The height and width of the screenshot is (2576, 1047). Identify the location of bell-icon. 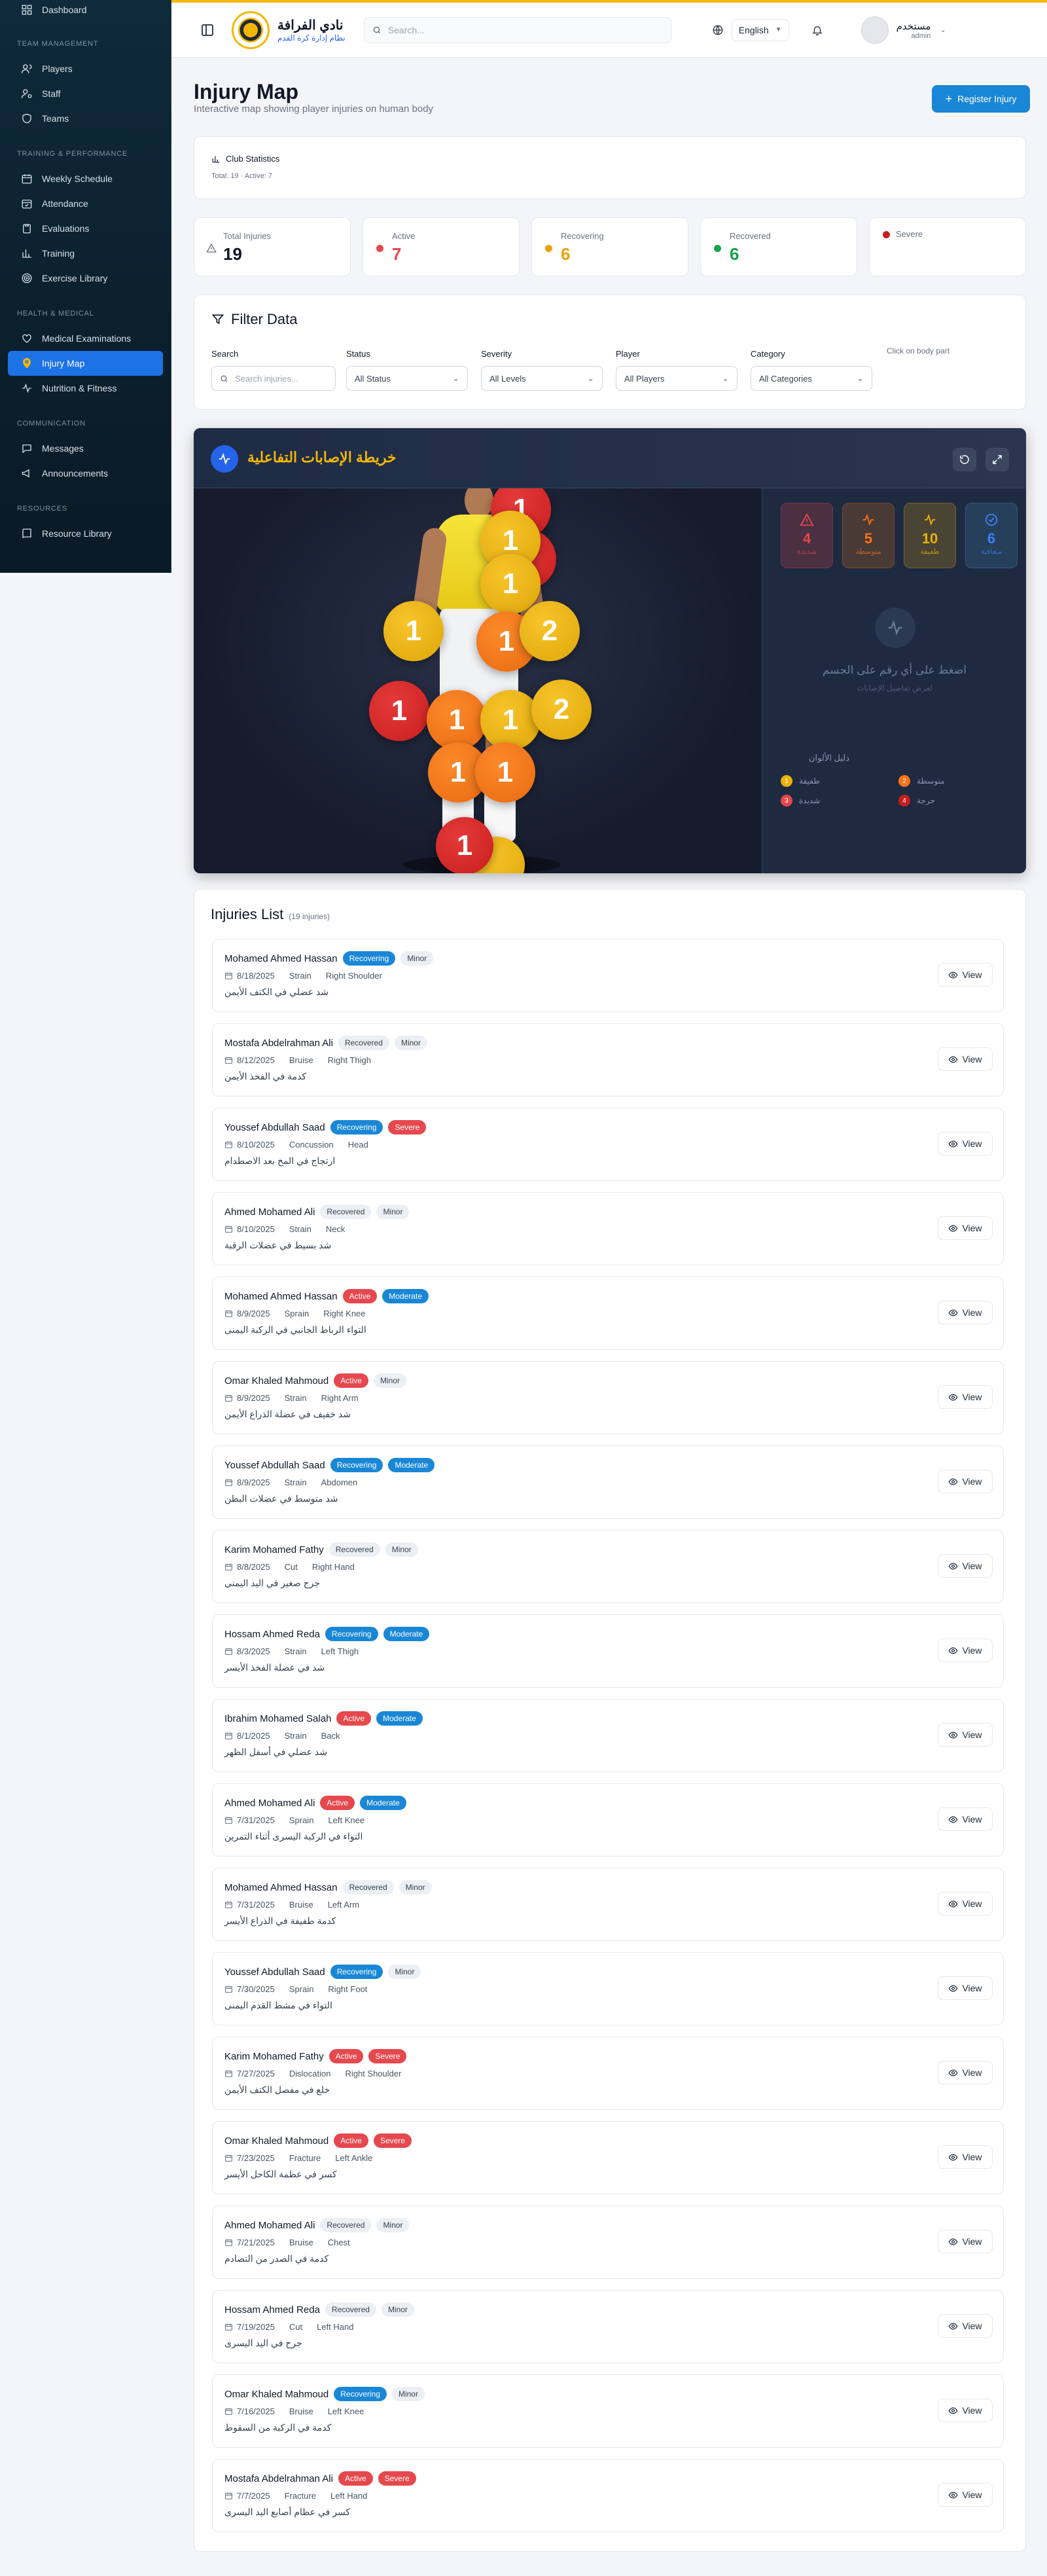
(817, 30).